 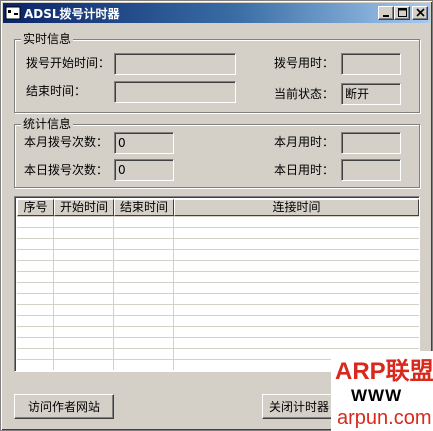 I want to click on minimize-icon, so click(x=386, y=16).